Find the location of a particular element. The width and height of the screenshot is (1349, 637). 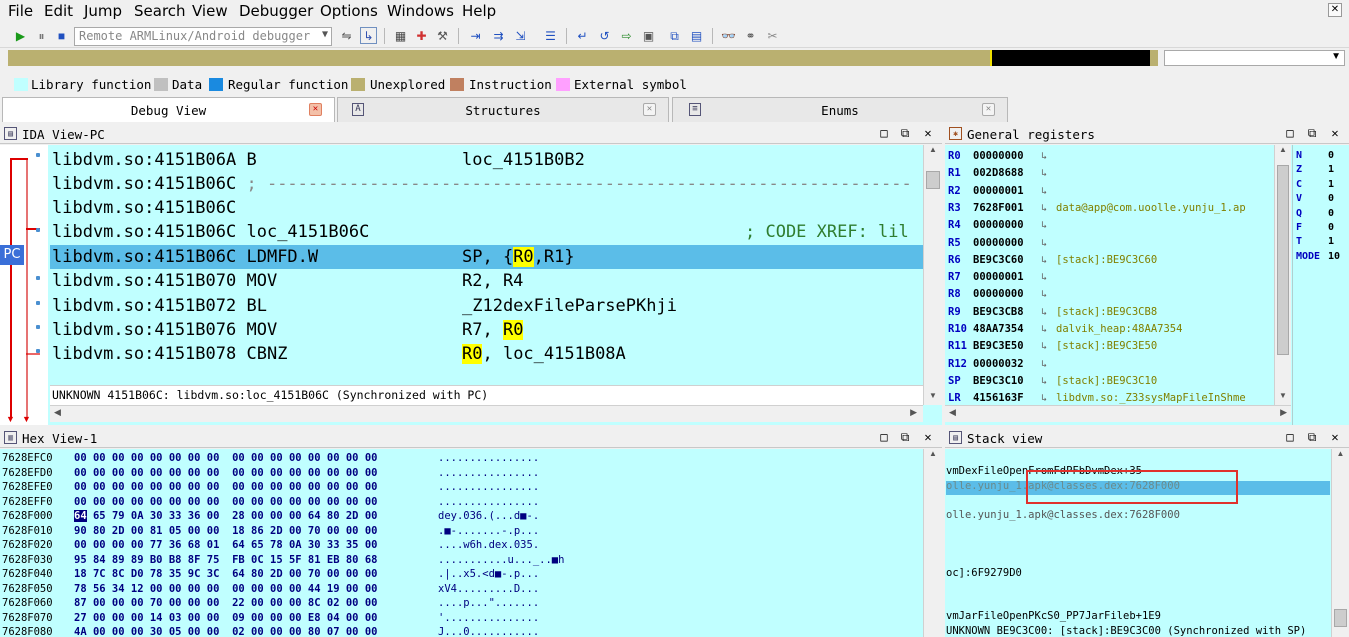

register-row: R9 BE9C3CB8 ↳ [stack]:BE9C3CB8 is located at coordinates (1110, 312).